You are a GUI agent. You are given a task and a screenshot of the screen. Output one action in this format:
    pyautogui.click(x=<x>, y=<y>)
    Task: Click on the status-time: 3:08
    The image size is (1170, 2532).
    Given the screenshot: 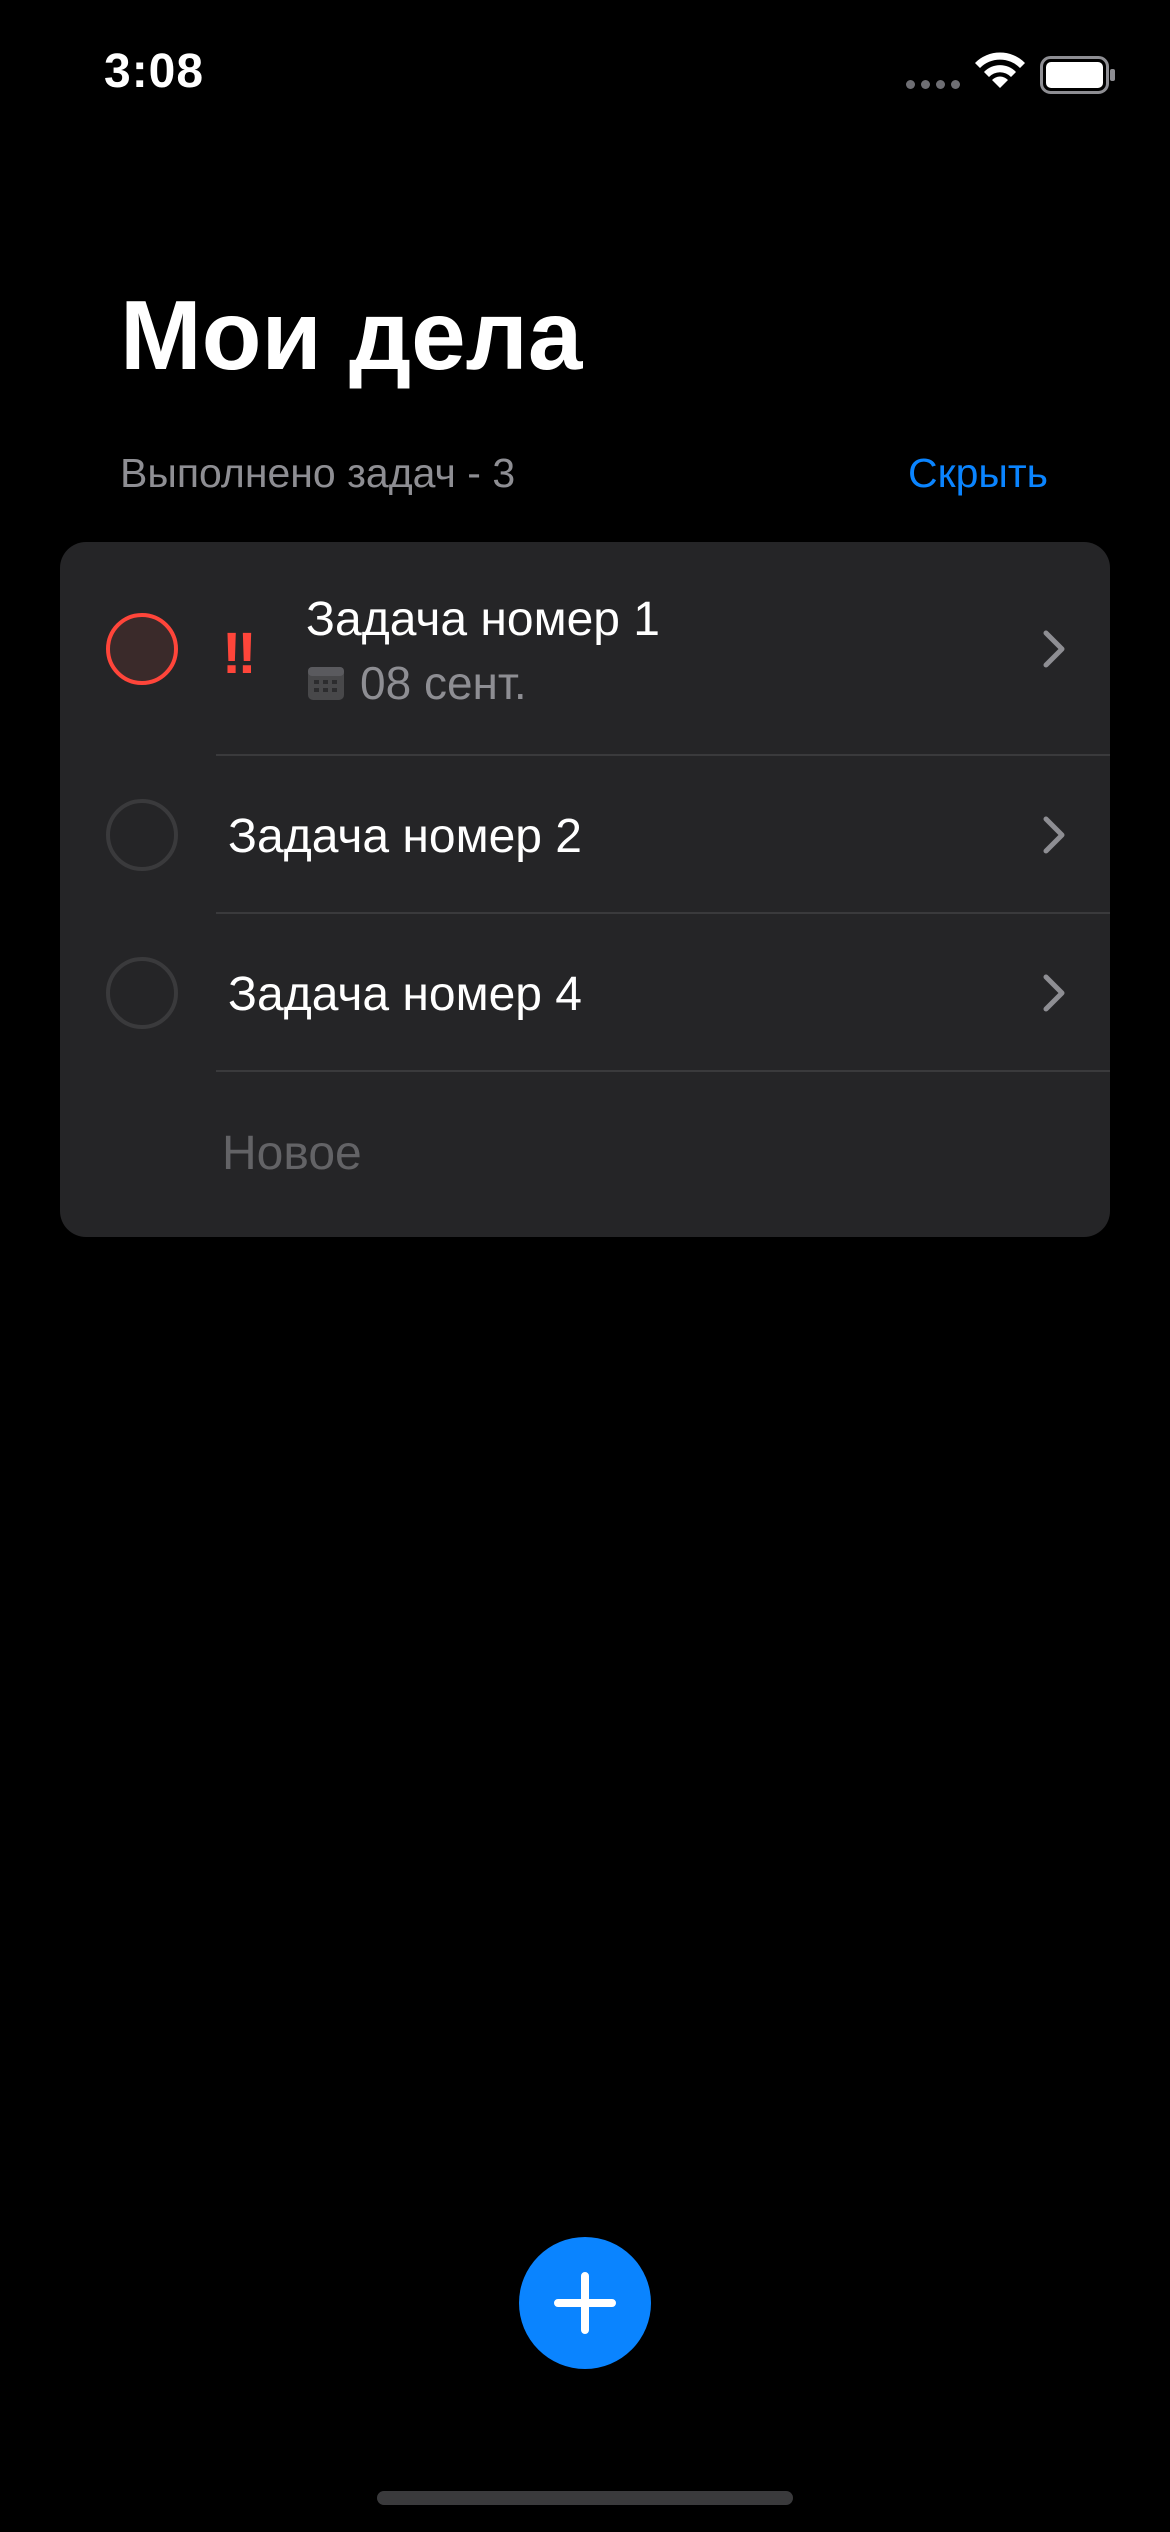 What is the action you would take?
    pyautogui.click(x=154, y=71)
    